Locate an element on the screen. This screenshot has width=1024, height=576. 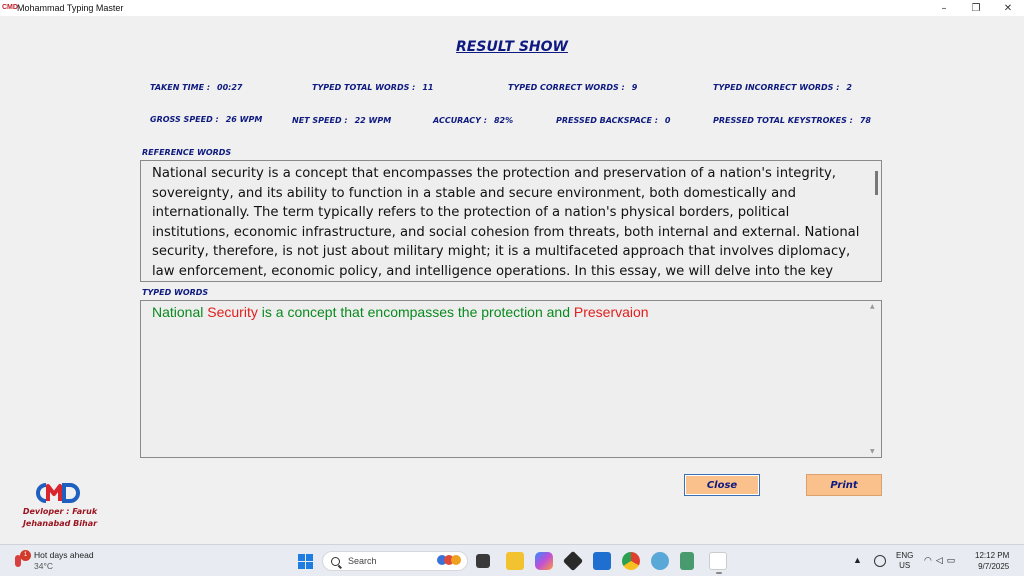
stat-accuracy: ACCURACY : 82% is located at coordinates (473, 120).